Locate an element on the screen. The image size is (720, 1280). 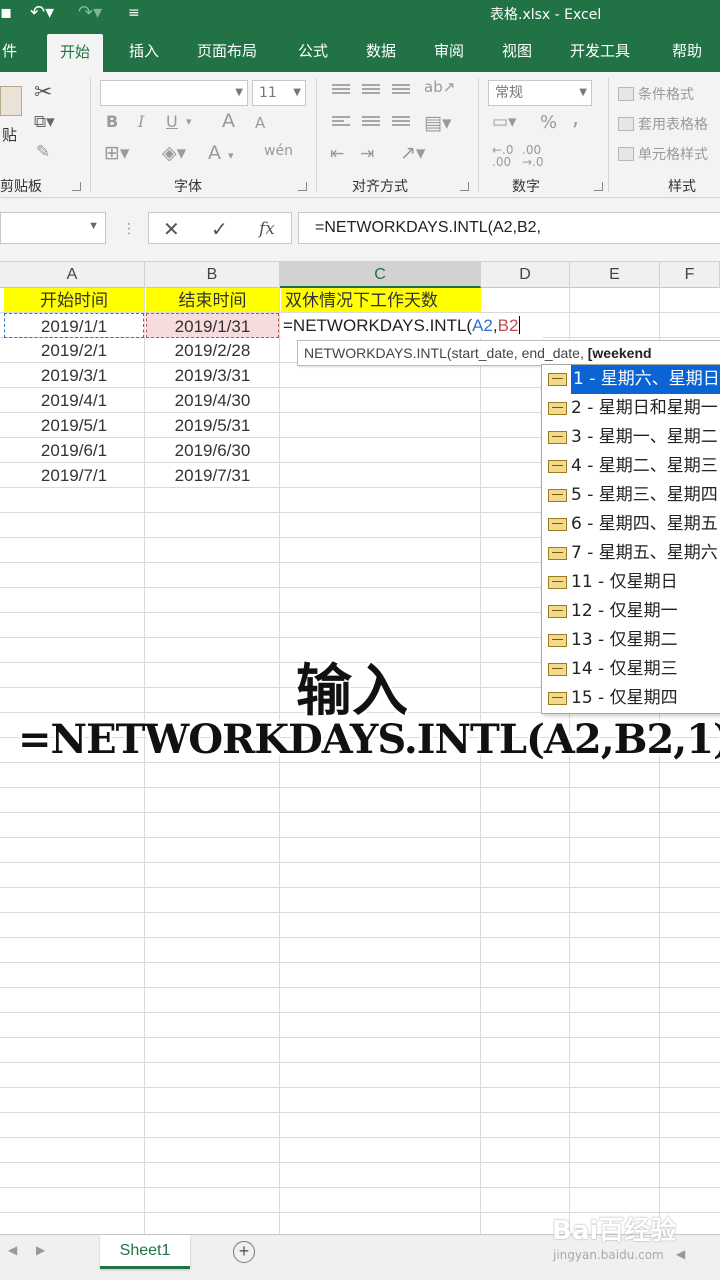
autocomplete-item: 11 - 仅星期日 is located at coordinates (631, 582).